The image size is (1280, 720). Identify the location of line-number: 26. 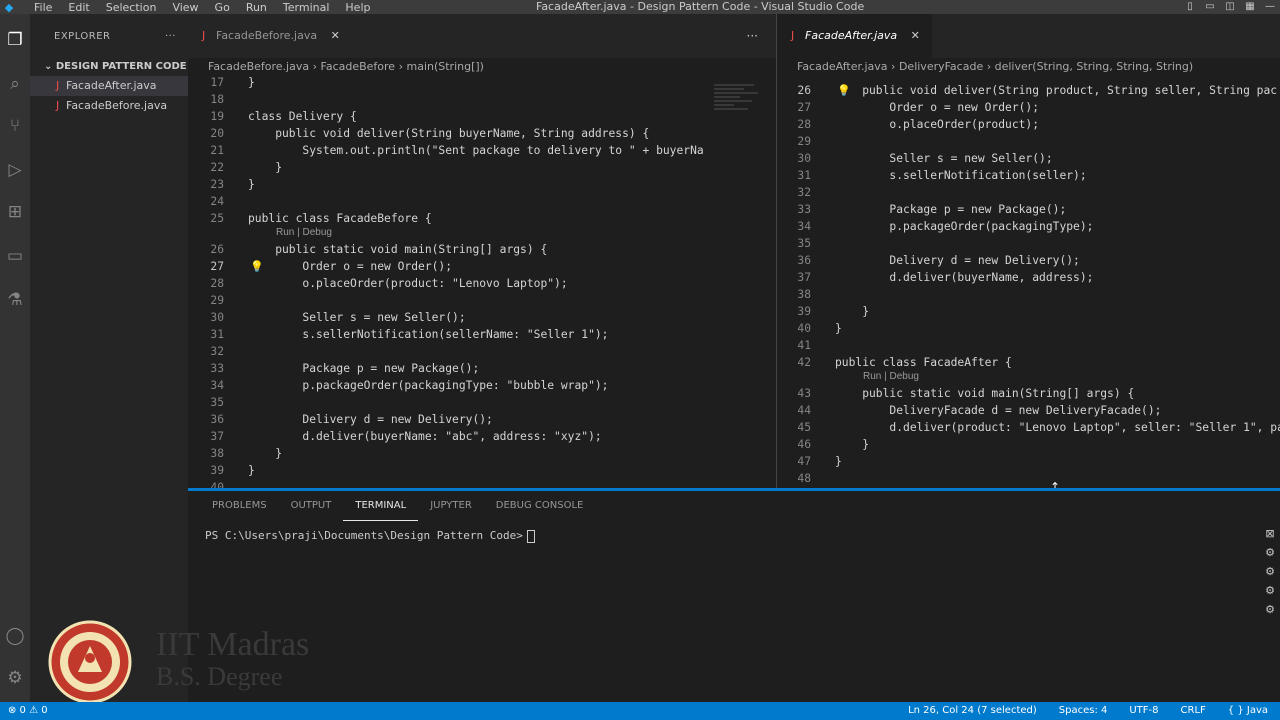
(804, 90).